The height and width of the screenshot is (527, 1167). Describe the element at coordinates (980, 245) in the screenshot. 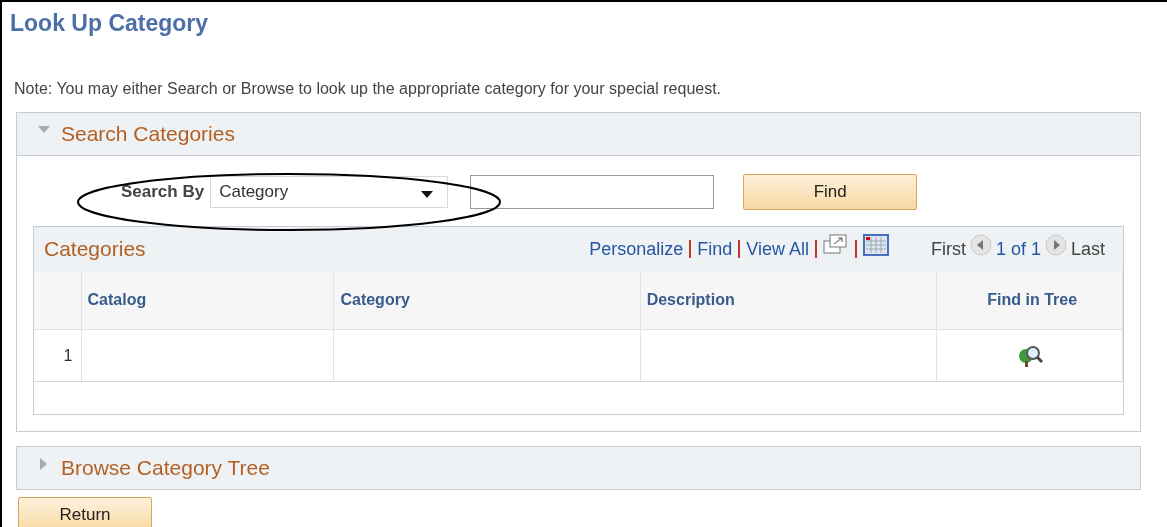

I see `previous-icon` at that location.